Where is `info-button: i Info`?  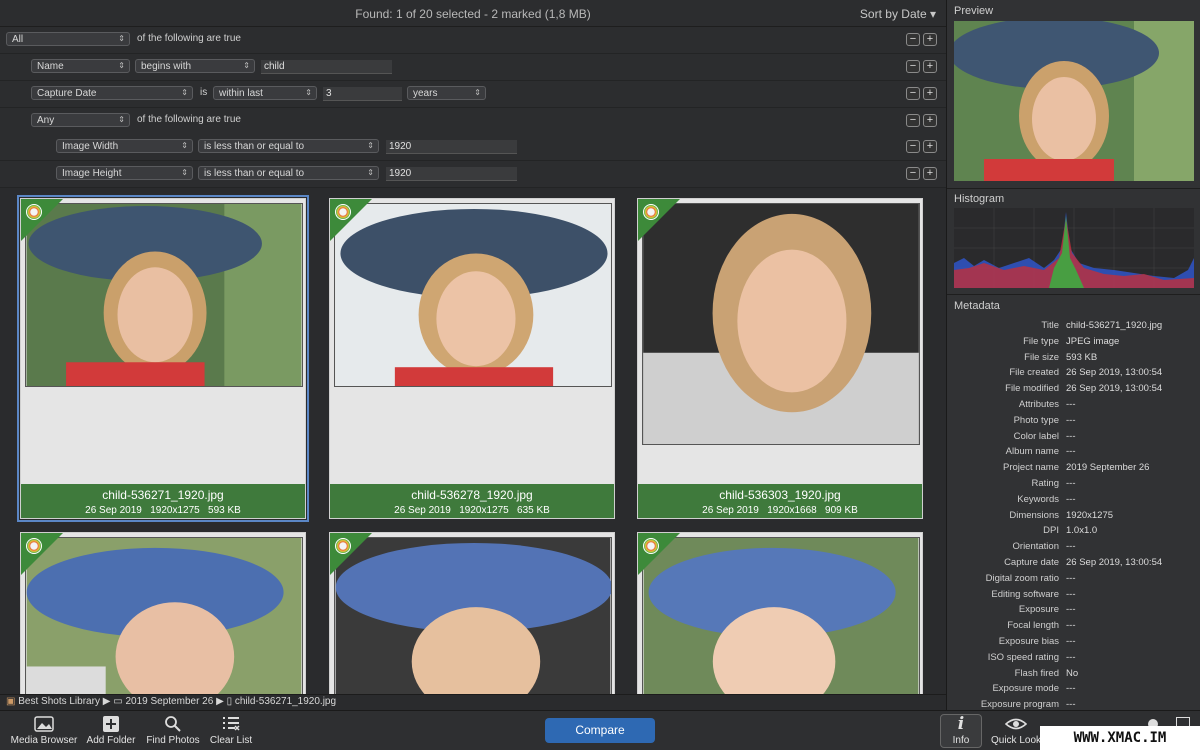
info-button: i Info is located at coordinates (961, 731).